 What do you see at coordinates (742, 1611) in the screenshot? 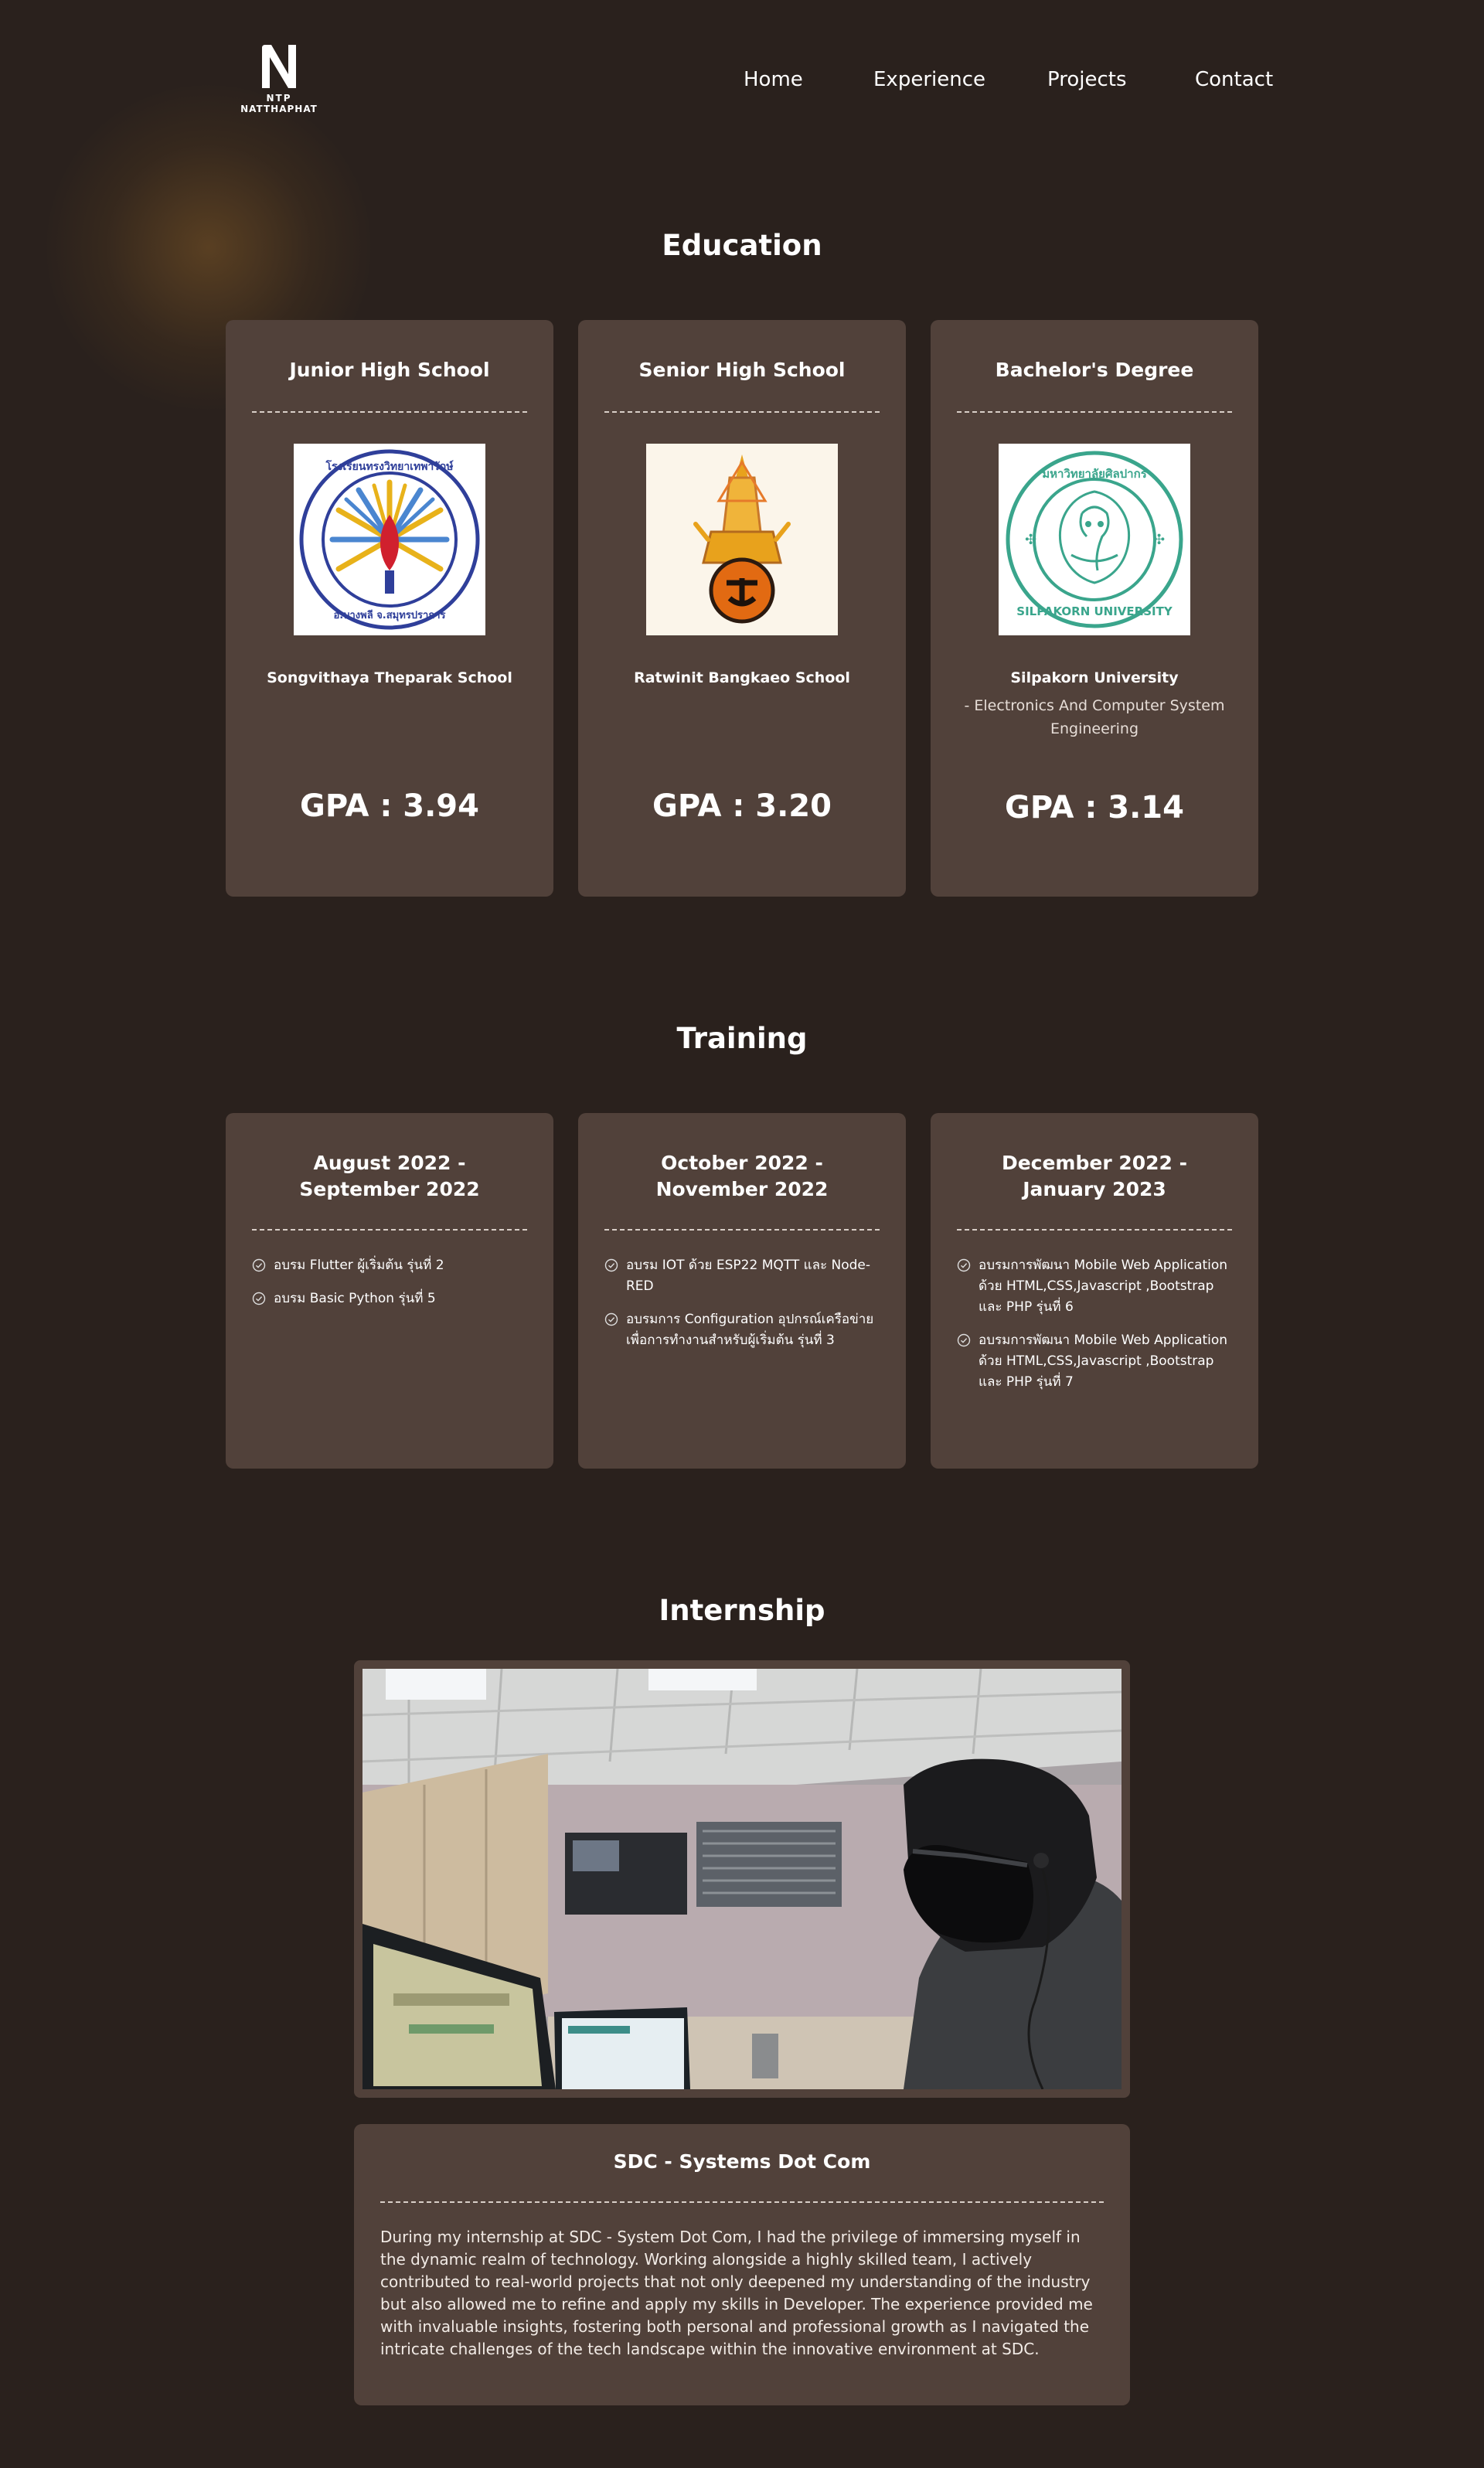
I see `internship-heading: Internship` at bounding box center [742, 1611].